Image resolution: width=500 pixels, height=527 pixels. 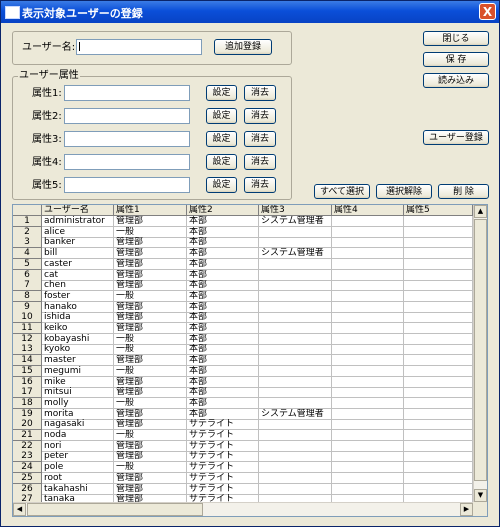 I want to click on column-header: 属性2, so click(x=223, y=210).